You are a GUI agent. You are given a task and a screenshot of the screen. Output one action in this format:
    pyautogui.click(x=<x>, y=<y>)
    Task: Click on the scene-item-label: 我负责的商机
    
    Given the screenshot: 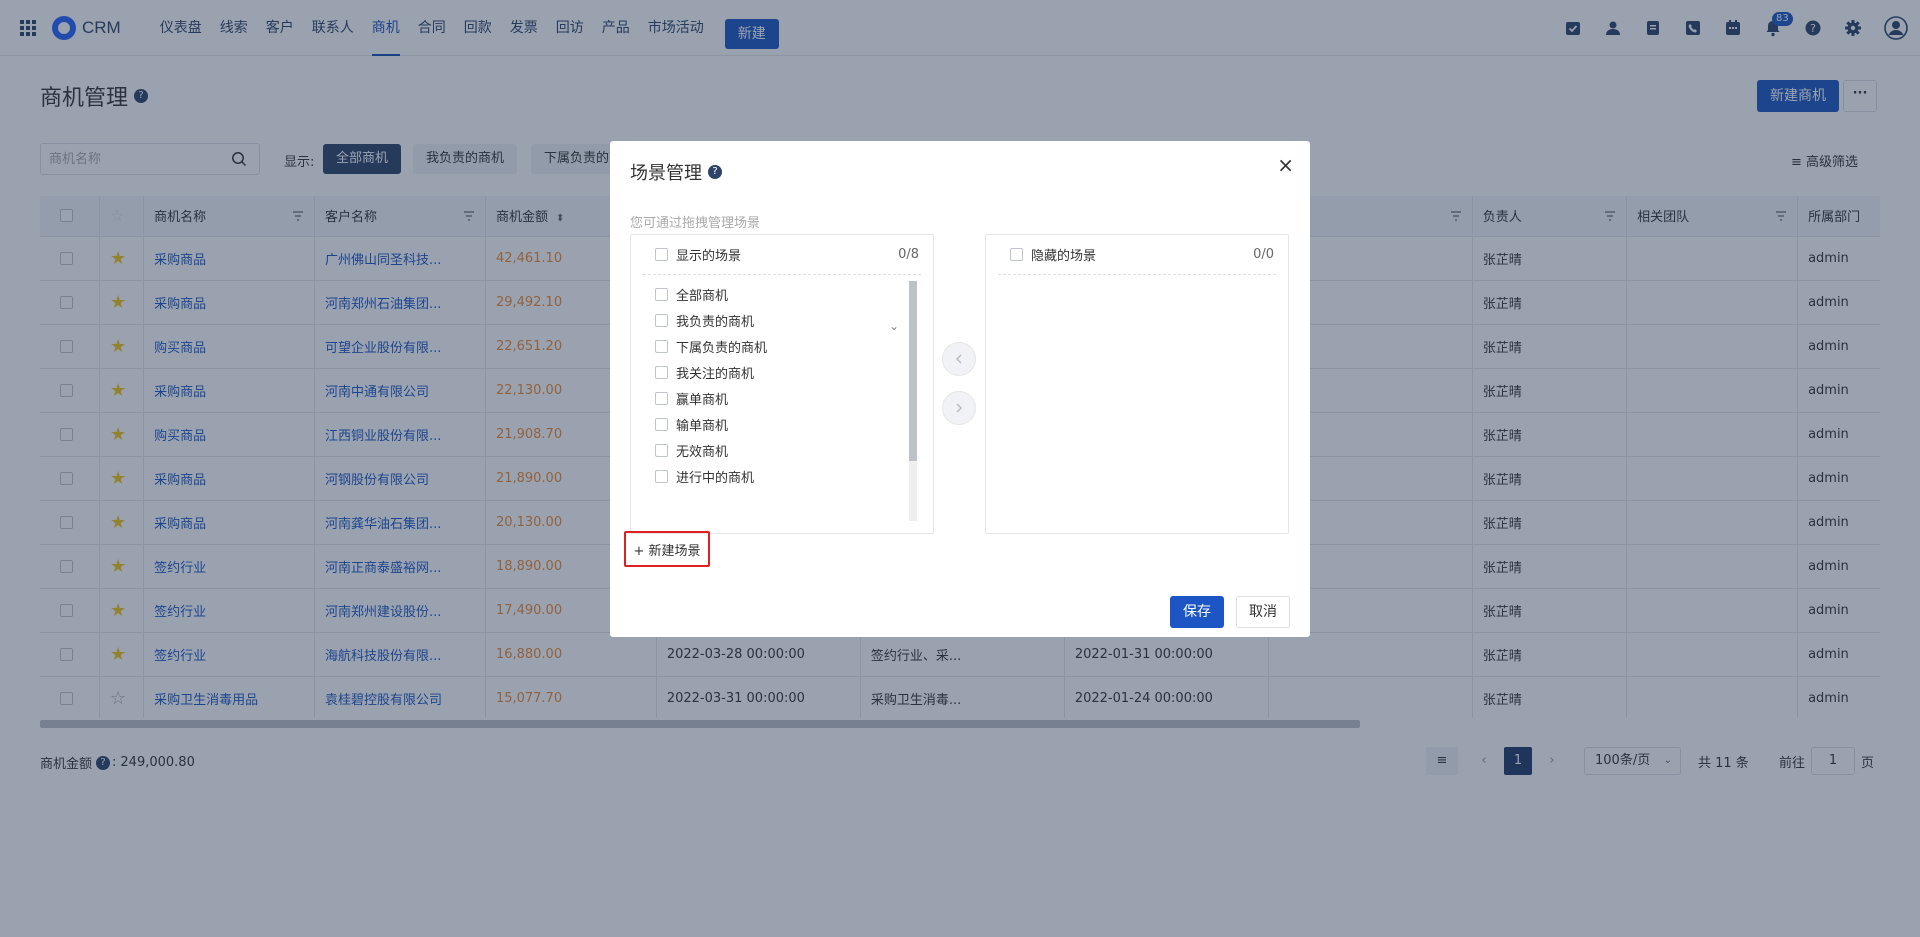 What is the action you would take?
    pyautogui.click(x=715, y=322)
    